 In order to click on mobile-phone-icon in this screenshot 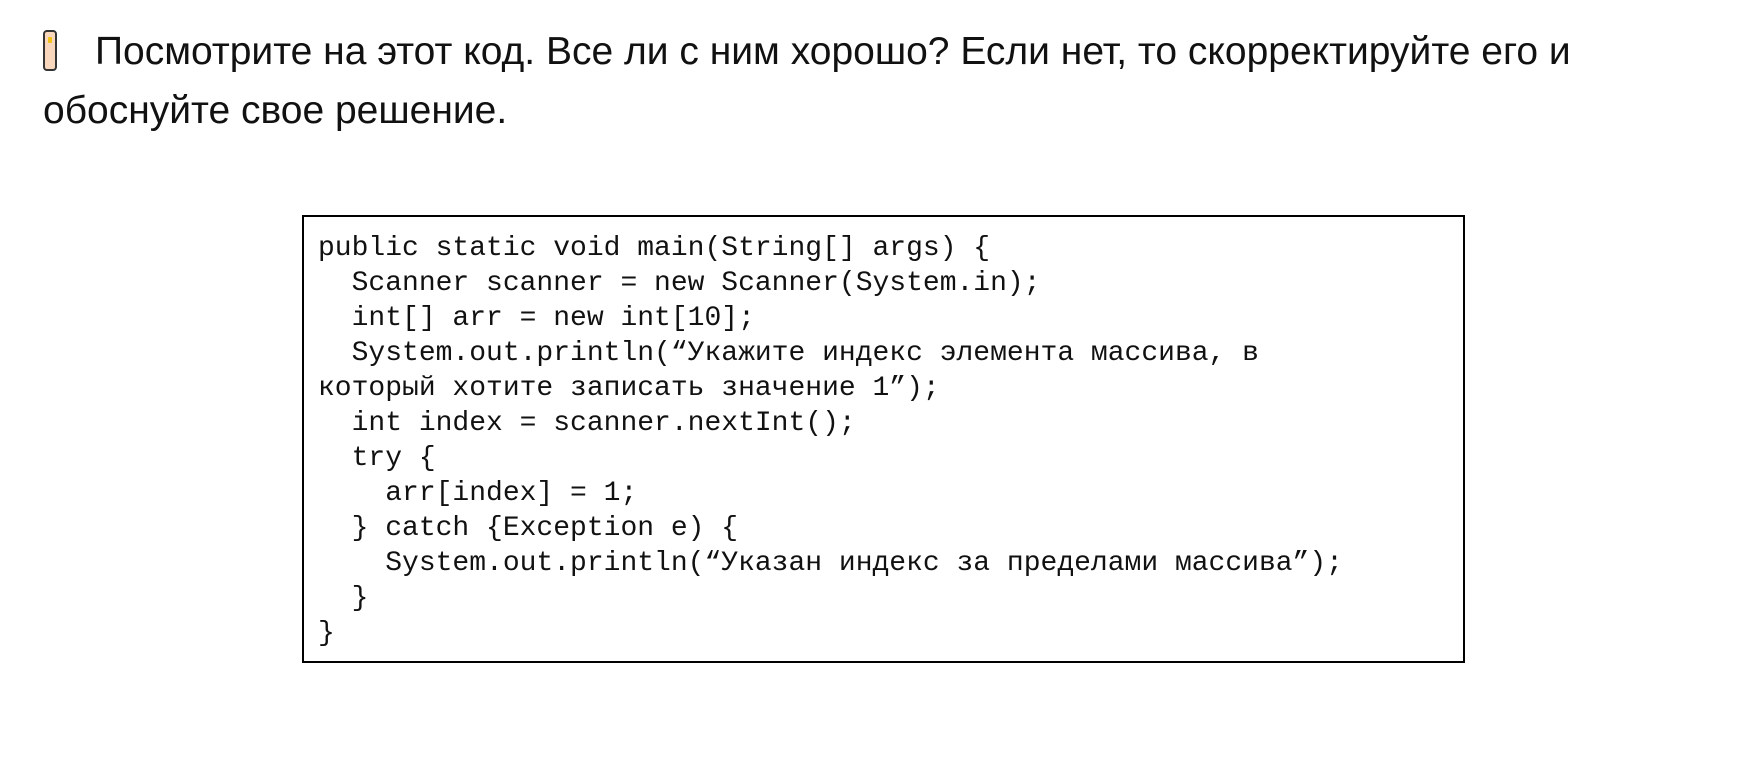, I will do `click(50, 50)`.